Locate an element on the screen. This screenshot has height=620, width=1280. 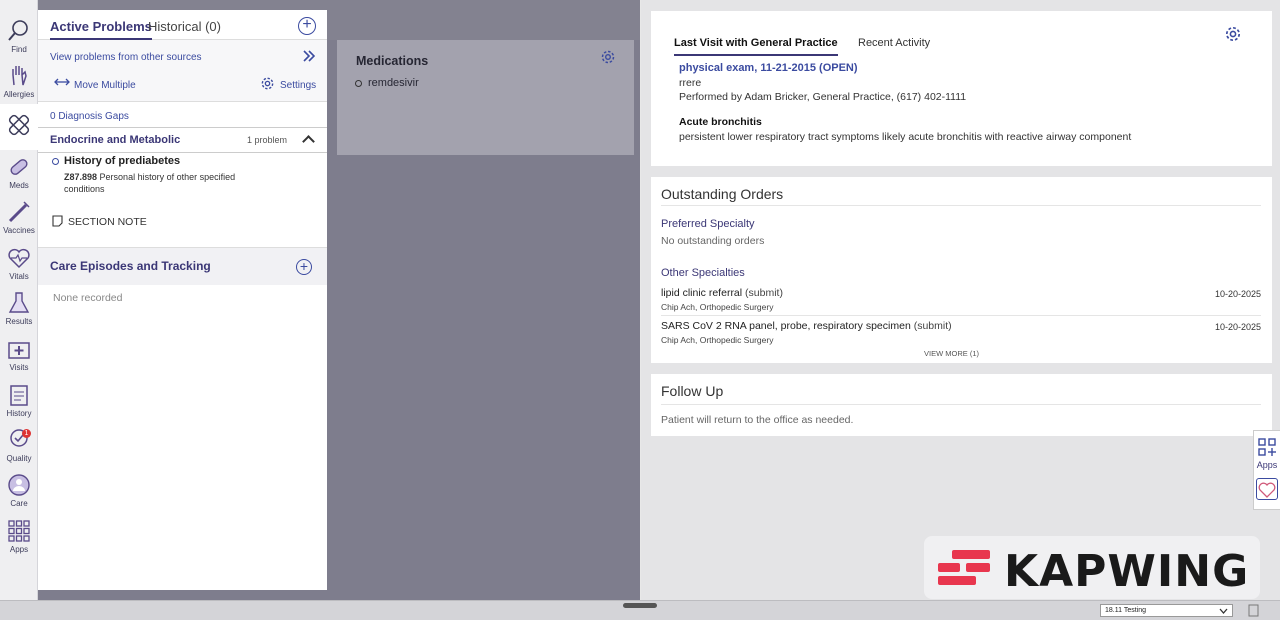
version-value: 18.11 Testing is located at coordinates (1125, 610).